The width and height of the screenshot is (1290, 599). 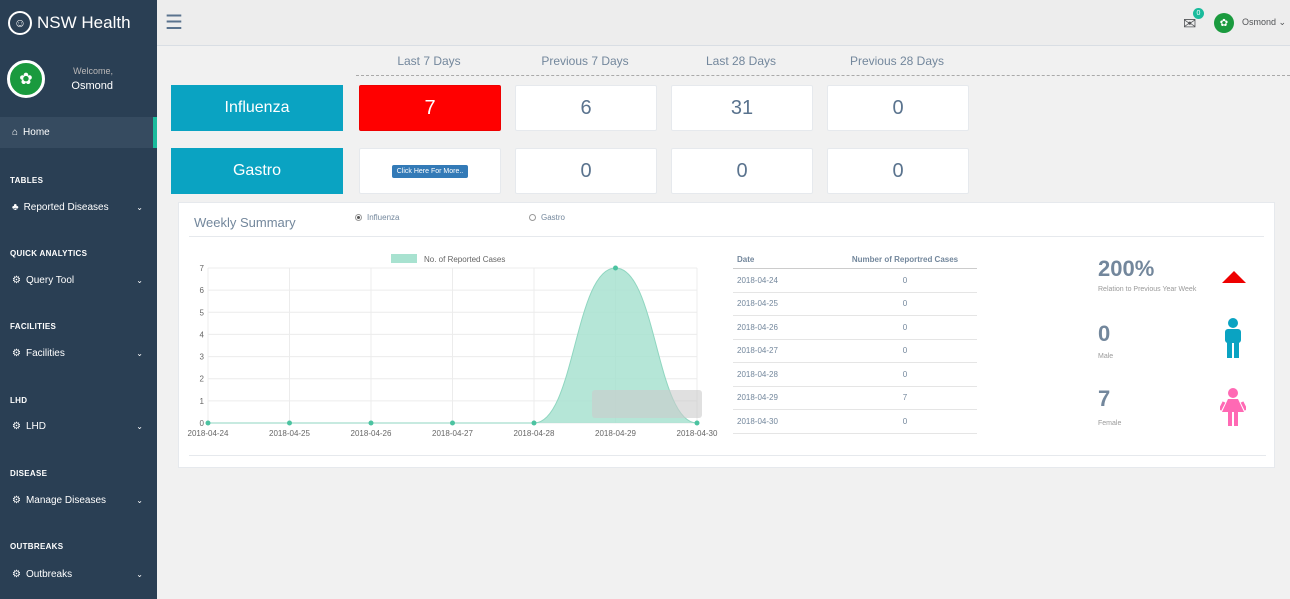 What do you see at coordinates (905, 259) in the screenshot?
I see `col-cases: Number of Reportred Cases` at bounding box center [905, 259].